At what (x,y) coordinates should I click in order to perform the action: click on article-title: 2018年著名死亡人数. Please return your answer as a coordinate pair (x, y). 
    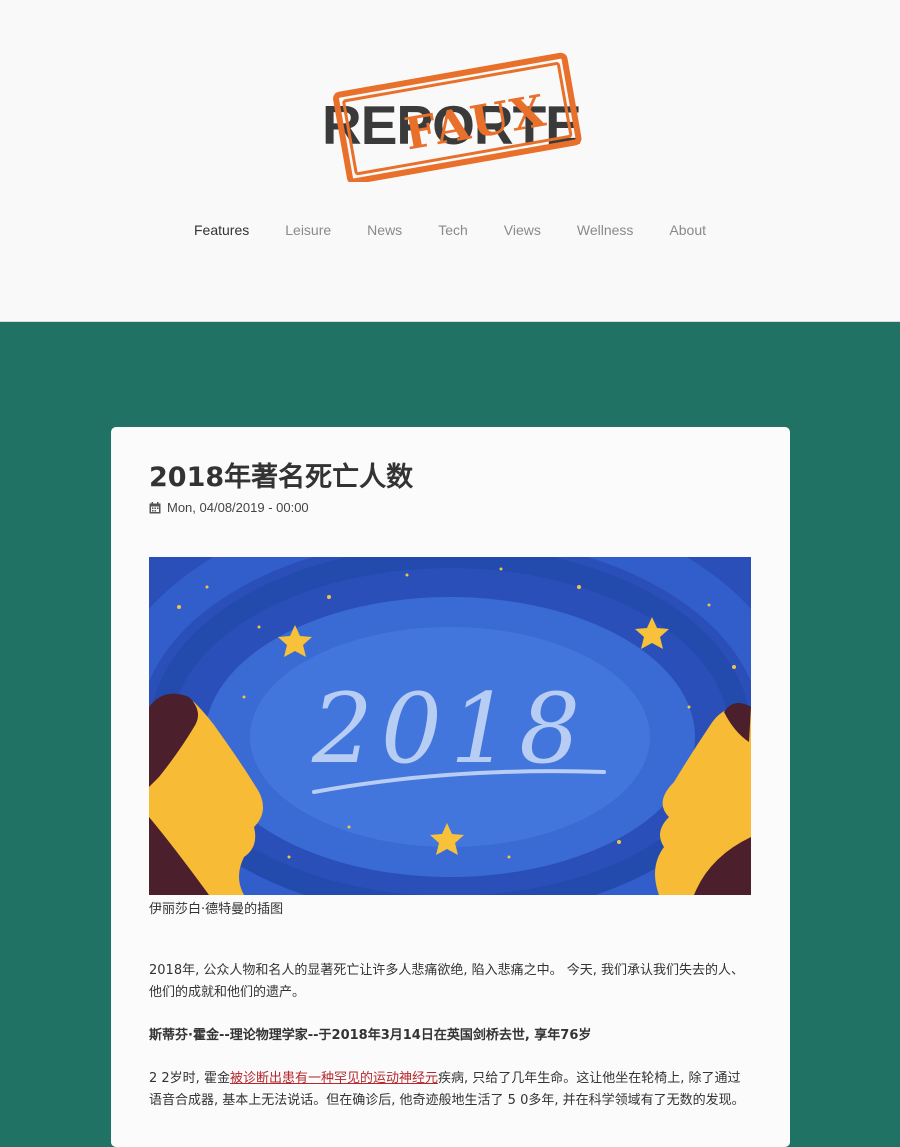
    Looking at the image, I should click on (281, 477).